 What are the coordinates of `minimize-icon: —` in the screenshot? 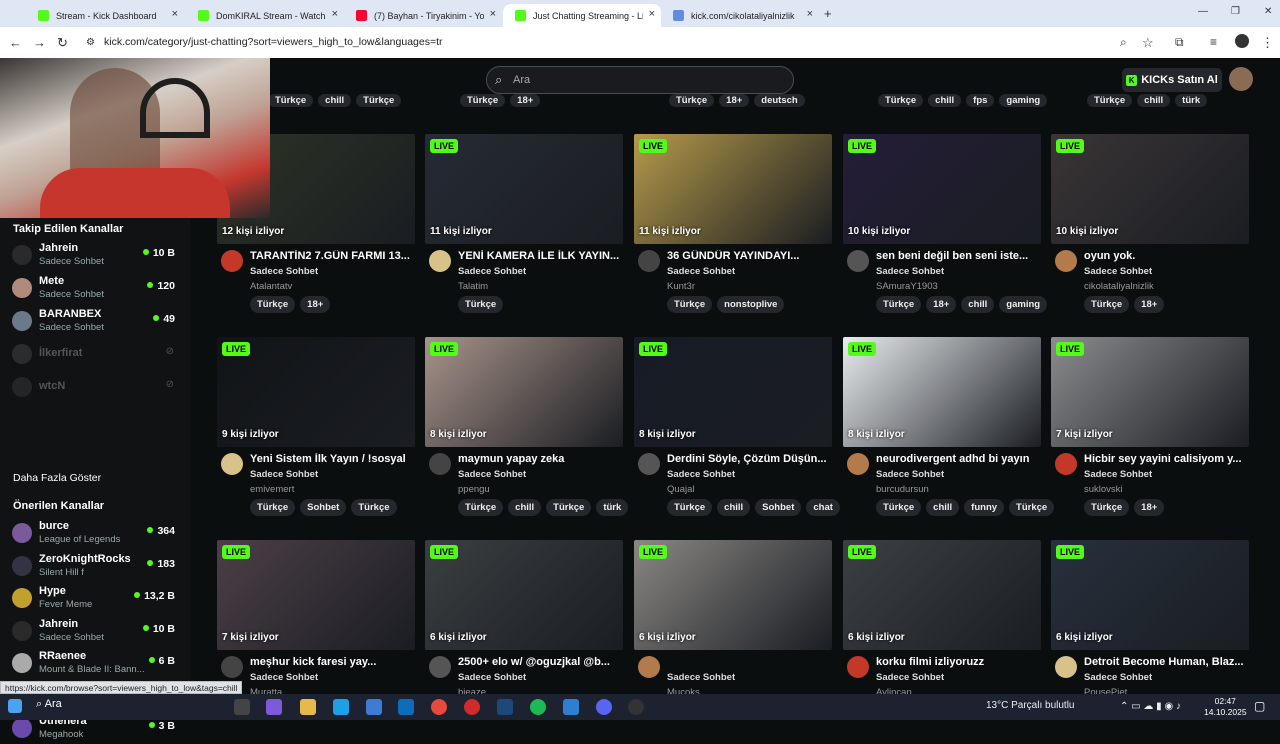 It's located at (1203, 11).